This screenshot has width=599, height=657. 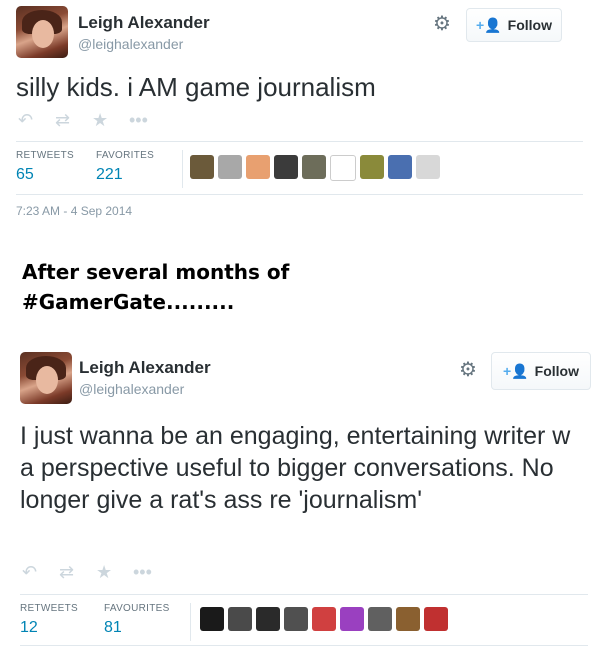 What do you see at coordinates (74, 211) in the screenshot?
I see `tweet-timestamp: 7:23 AM - 4 Sep 2014` at bounding box center [74, 211].